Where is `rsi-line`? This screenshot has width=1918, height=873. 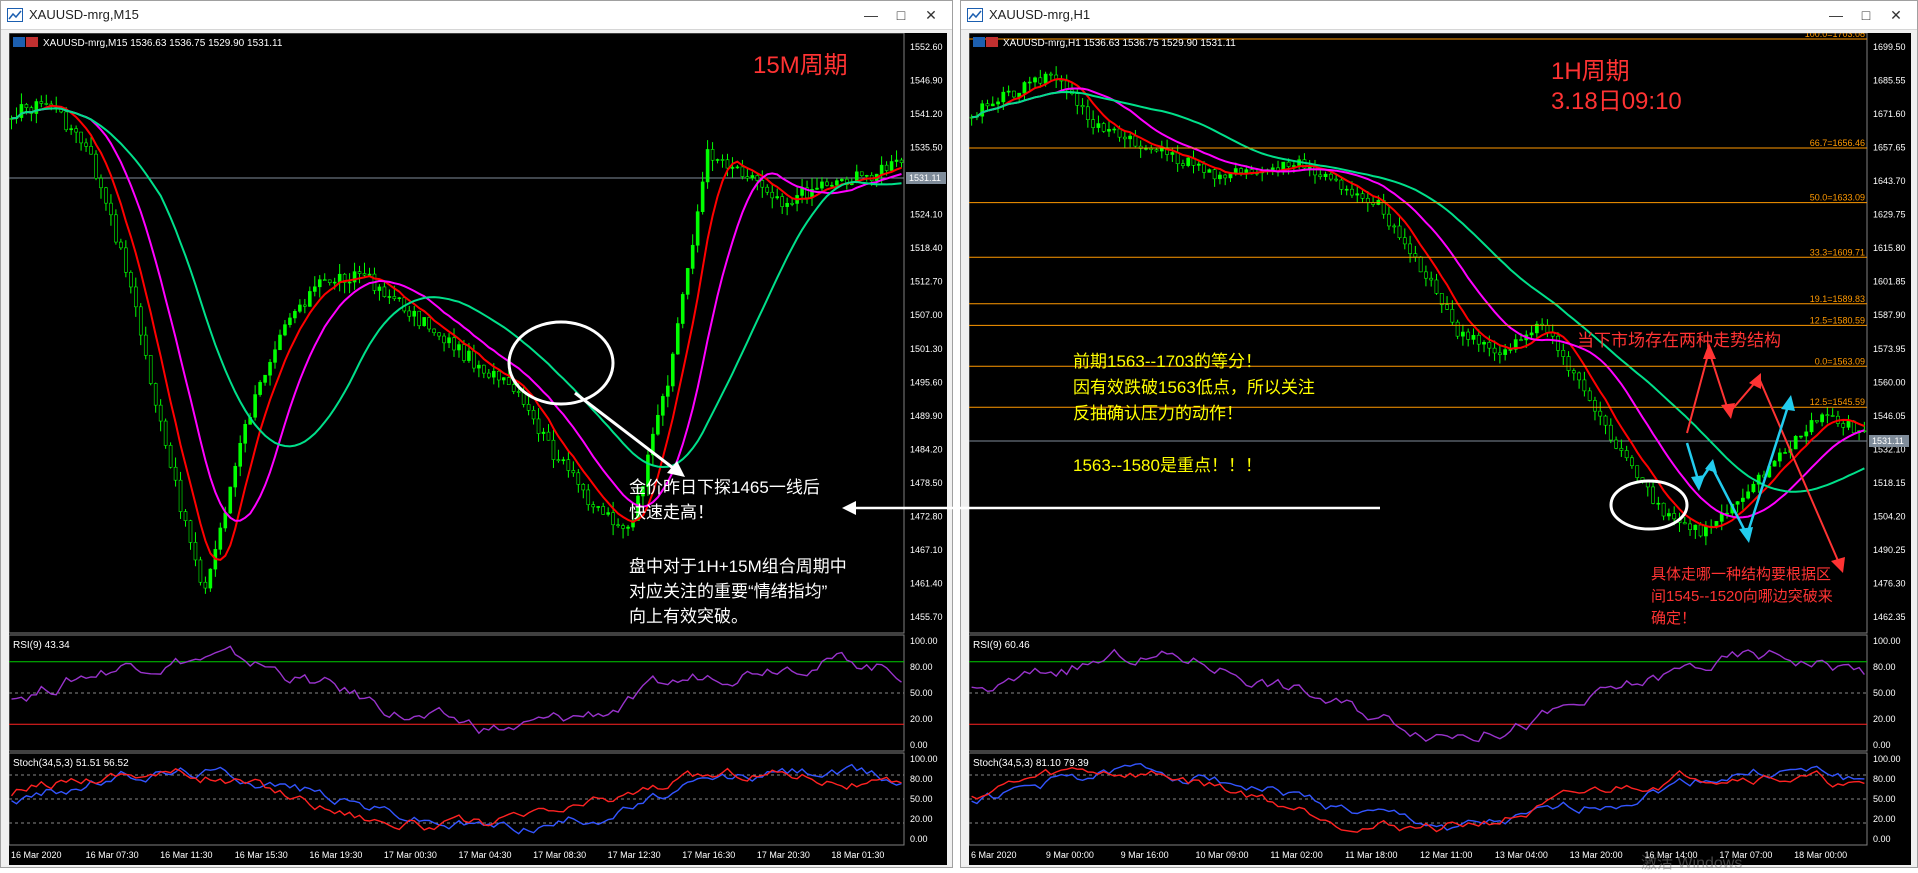
rsi-line is located at coordinates (456, 690).